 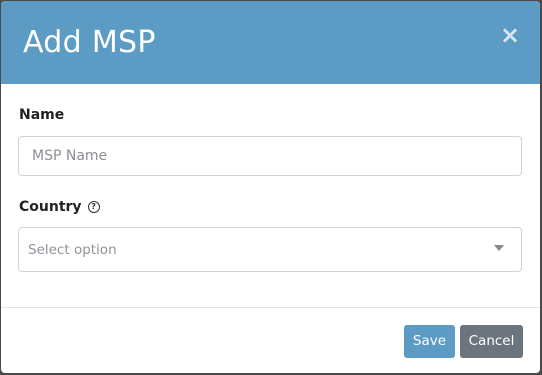 What do you see at coordinates (499, 248) in the screenshot?
I see `chevron-down-icon` at bounding box center [499, 248].